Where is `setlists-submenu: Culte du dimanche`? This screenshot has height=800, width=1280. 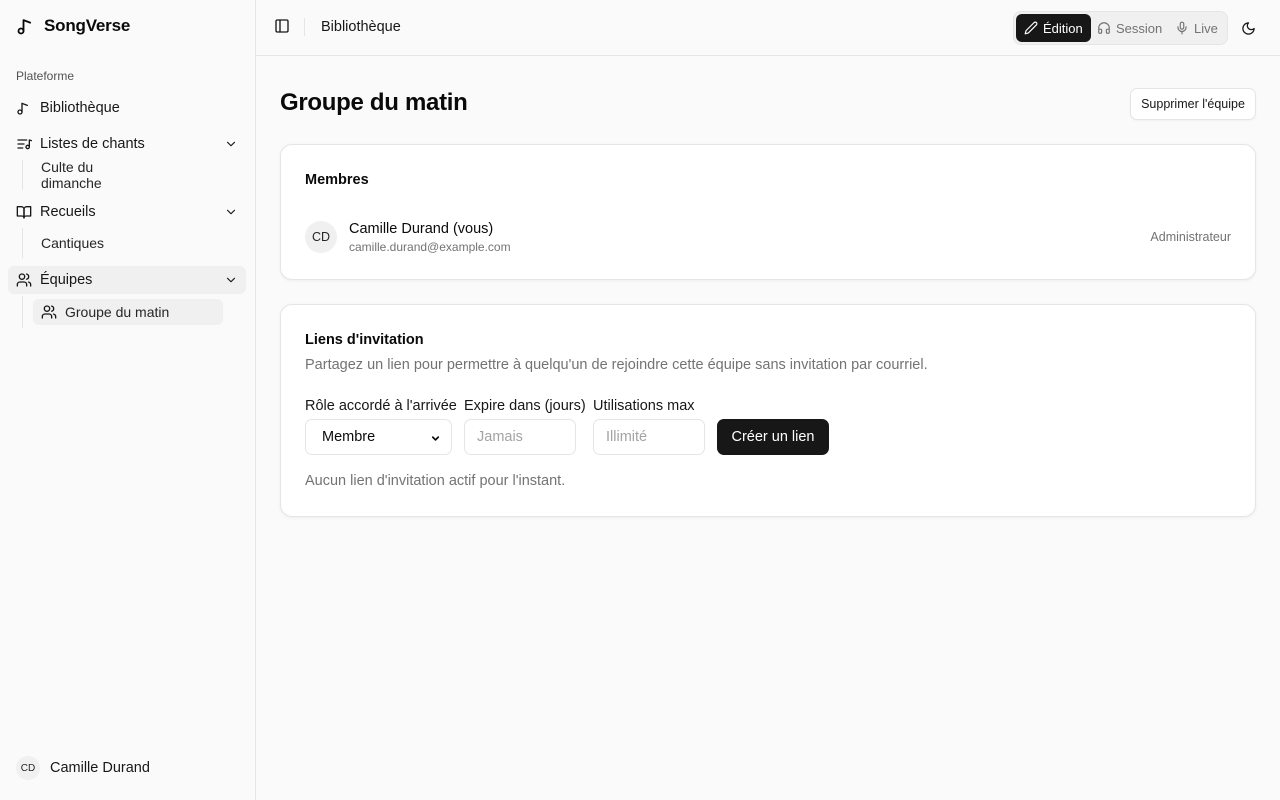
setlists-submenu: Culte du dimanche is located at coordinates (62, 175).